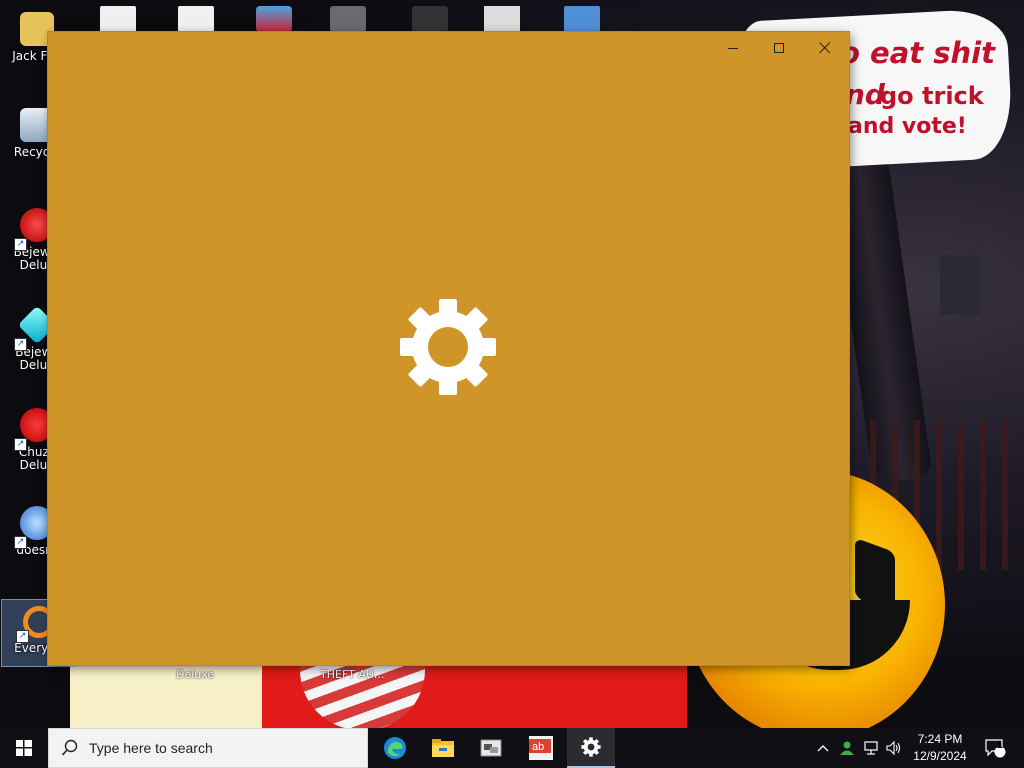 Image resolution: width=1024 pixels, height=768 pixels. What do you see at coordinates (940, 756) in the screenshot?
I see `clock-date: 12/9/2024` at bounding box center [940, 756].